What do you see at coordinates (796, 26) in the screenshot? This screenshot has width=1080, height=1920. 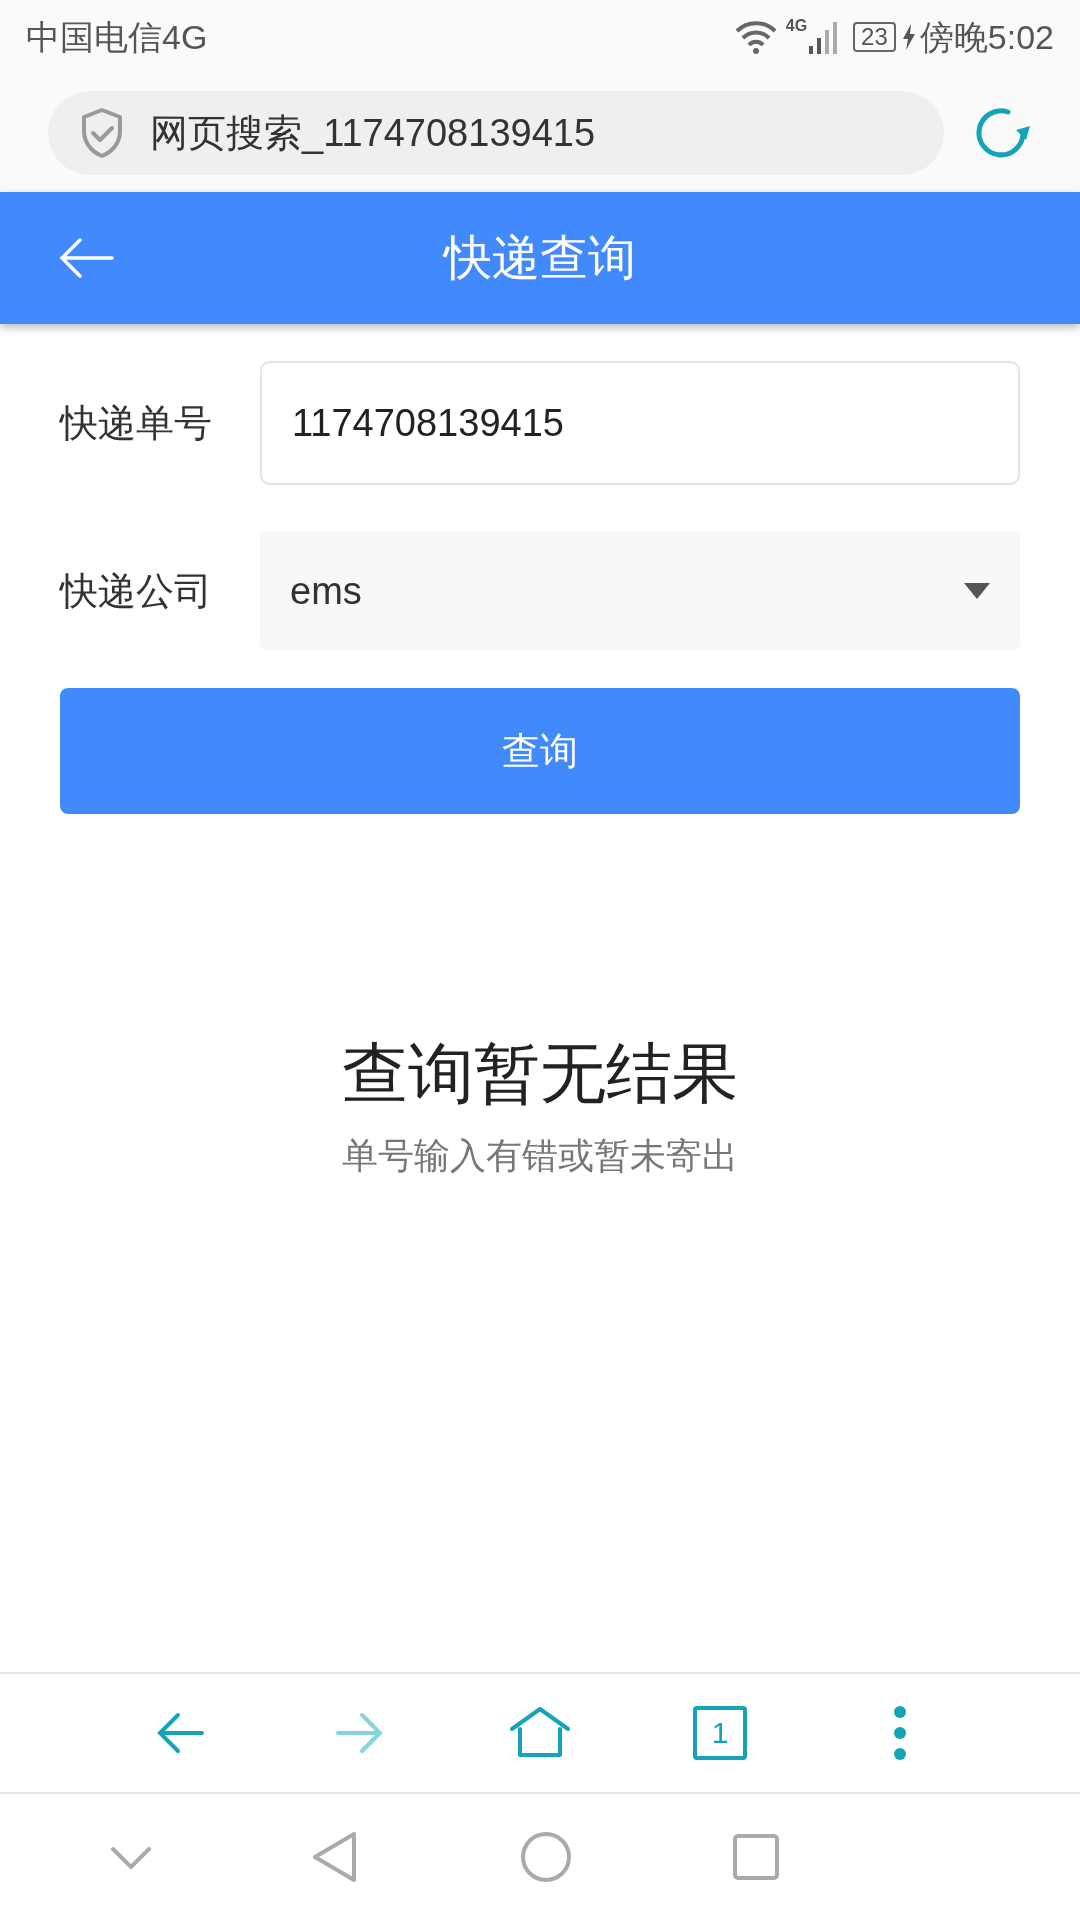 I see `network-type-text: 4G` at bounding box center [796, 26].